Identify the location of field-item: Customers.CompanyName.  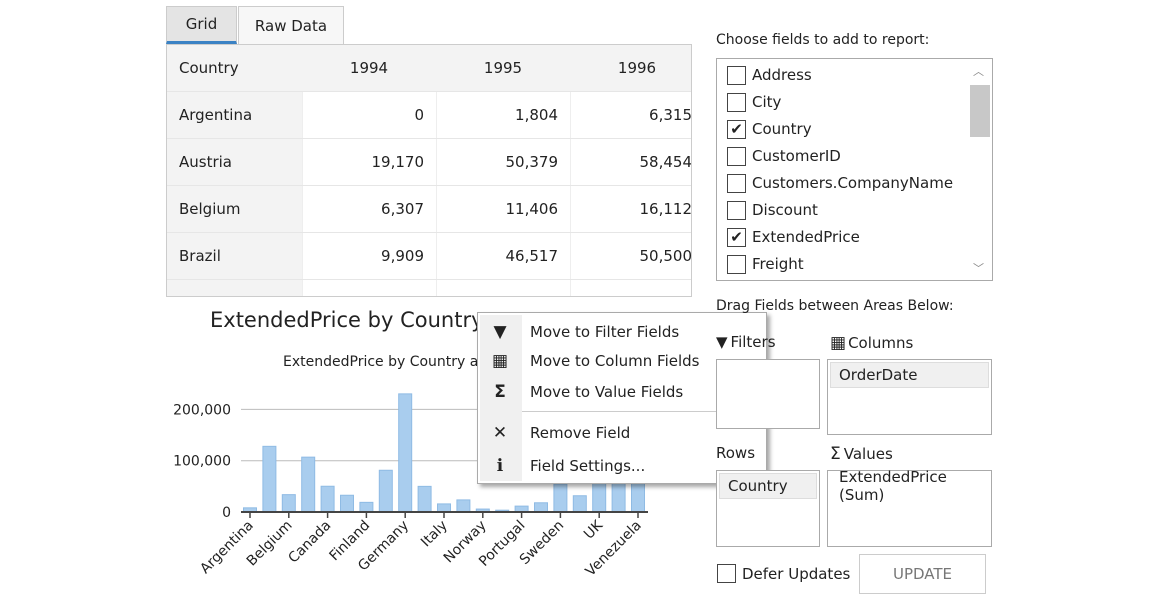
(840, 183).